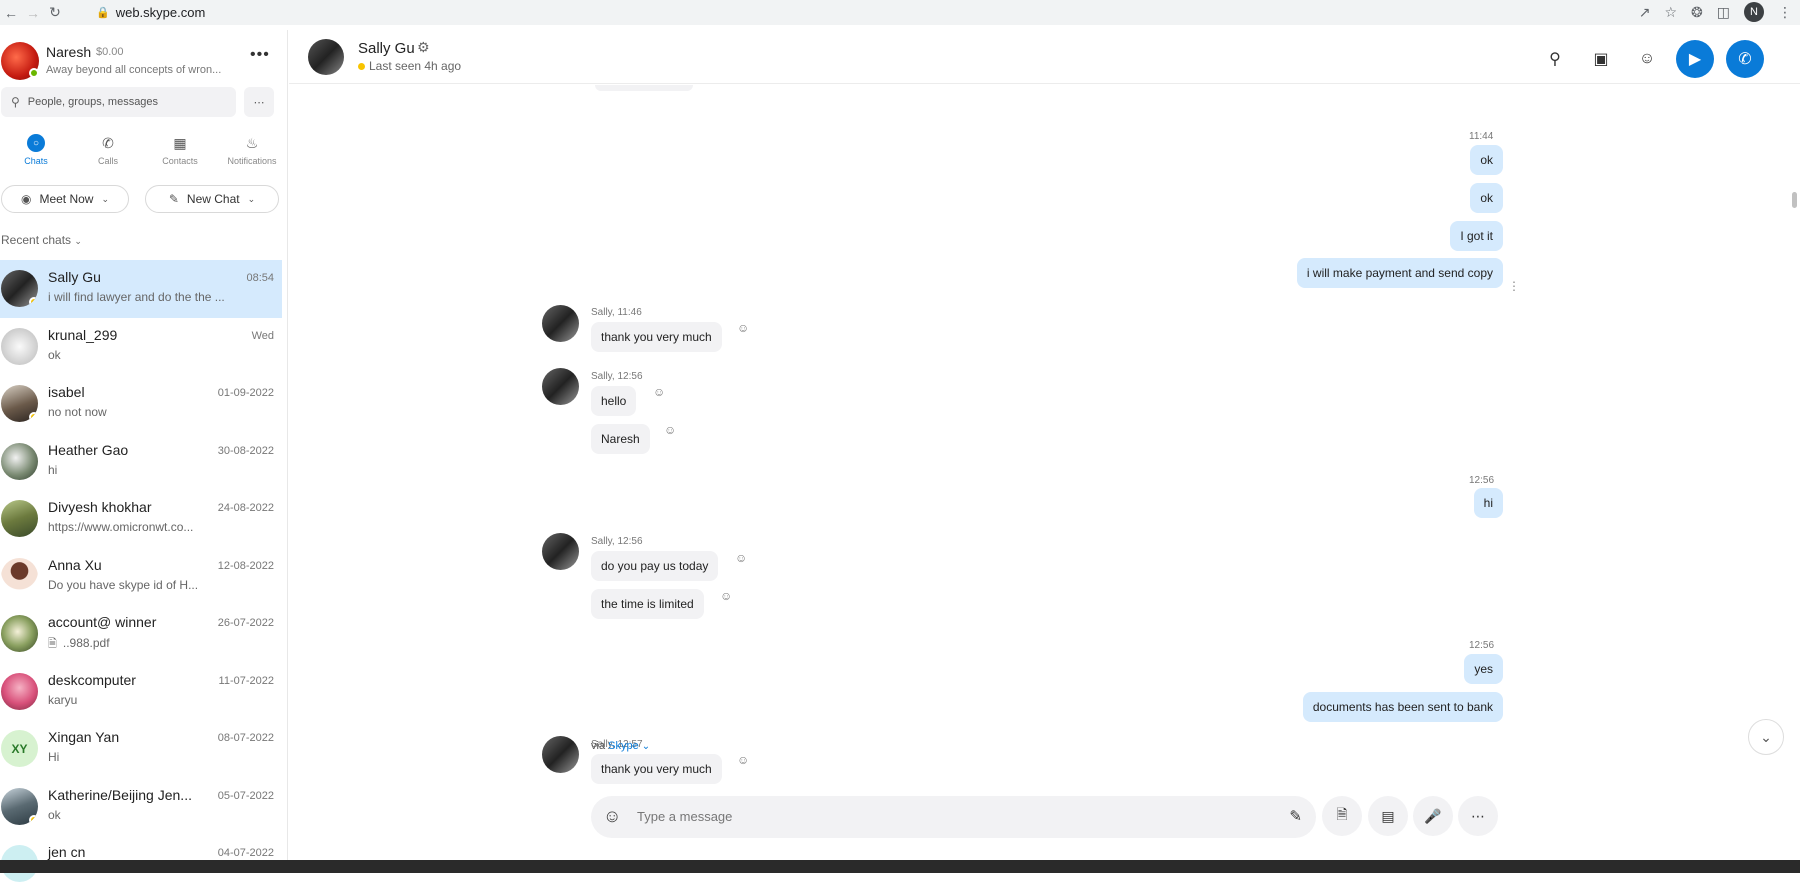 The image size is (1800, 893). I want to click on voice-message-button: 🎤, so click(1433, 816).